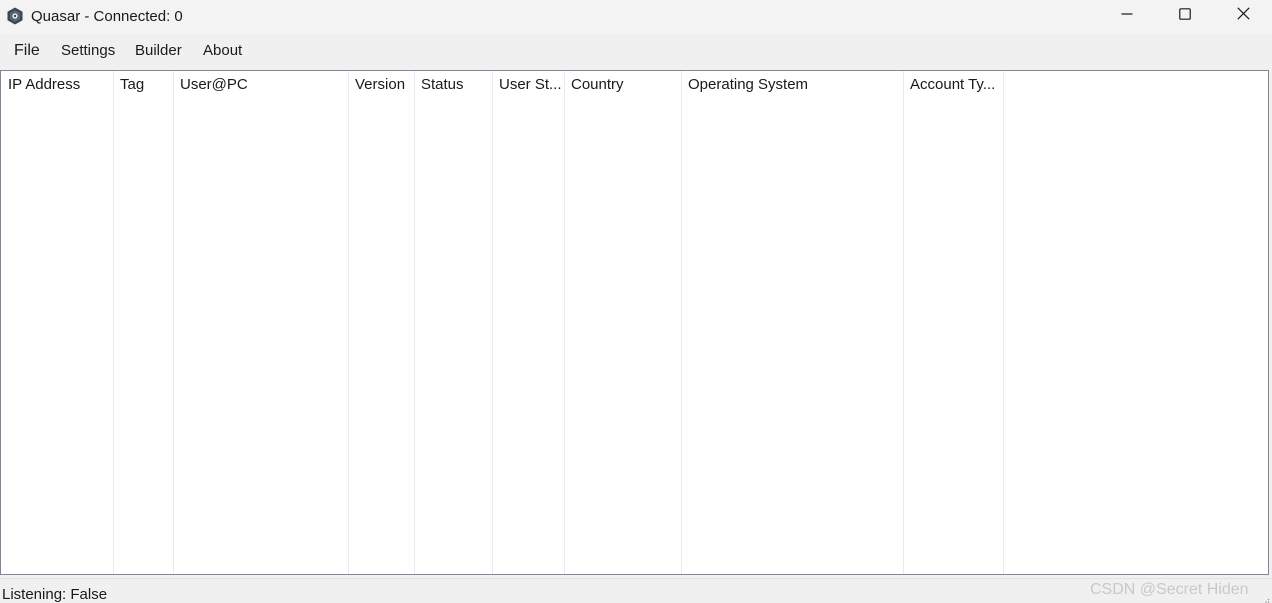  I want to click on menu-builder: Builder, so click(158, 50).